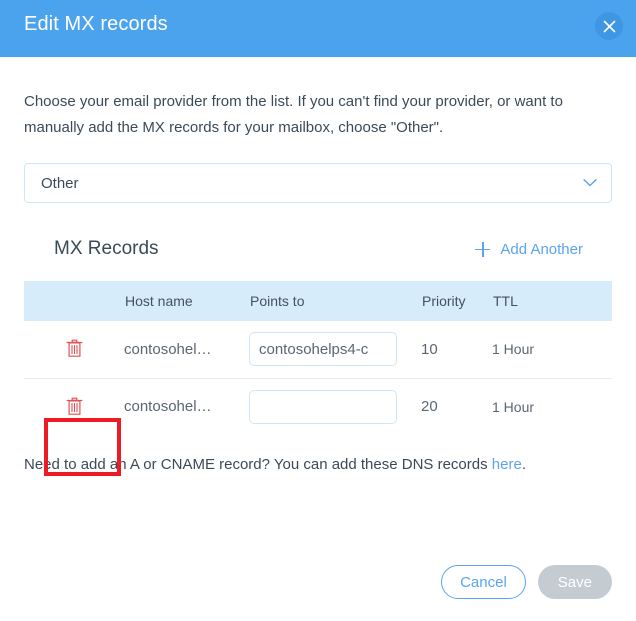  I want to click on footnote-text-after: ., so click(523, 464).